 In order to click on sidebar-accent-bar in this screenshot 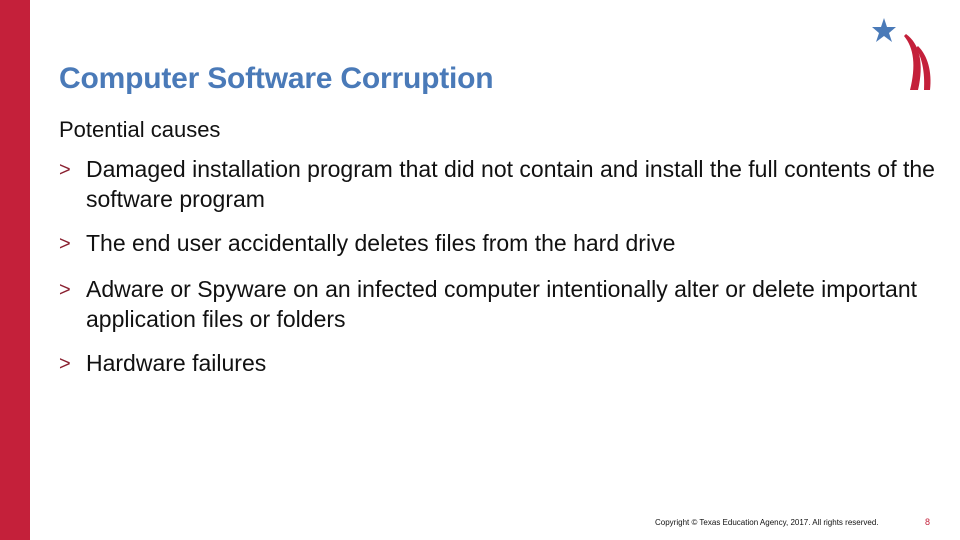, I will do `click(15, 270)`.